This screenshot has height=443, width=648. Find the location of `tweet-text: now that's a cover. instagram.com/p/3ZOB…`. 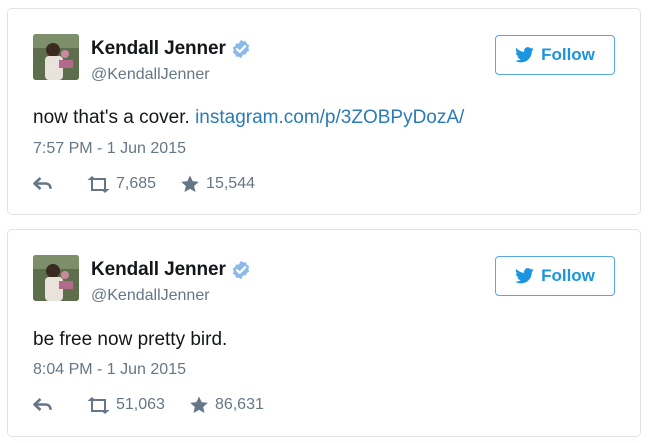

tweet-text: now that's a cover. instagram.com/p/3ZOB… is located at coordinates (248, 118).